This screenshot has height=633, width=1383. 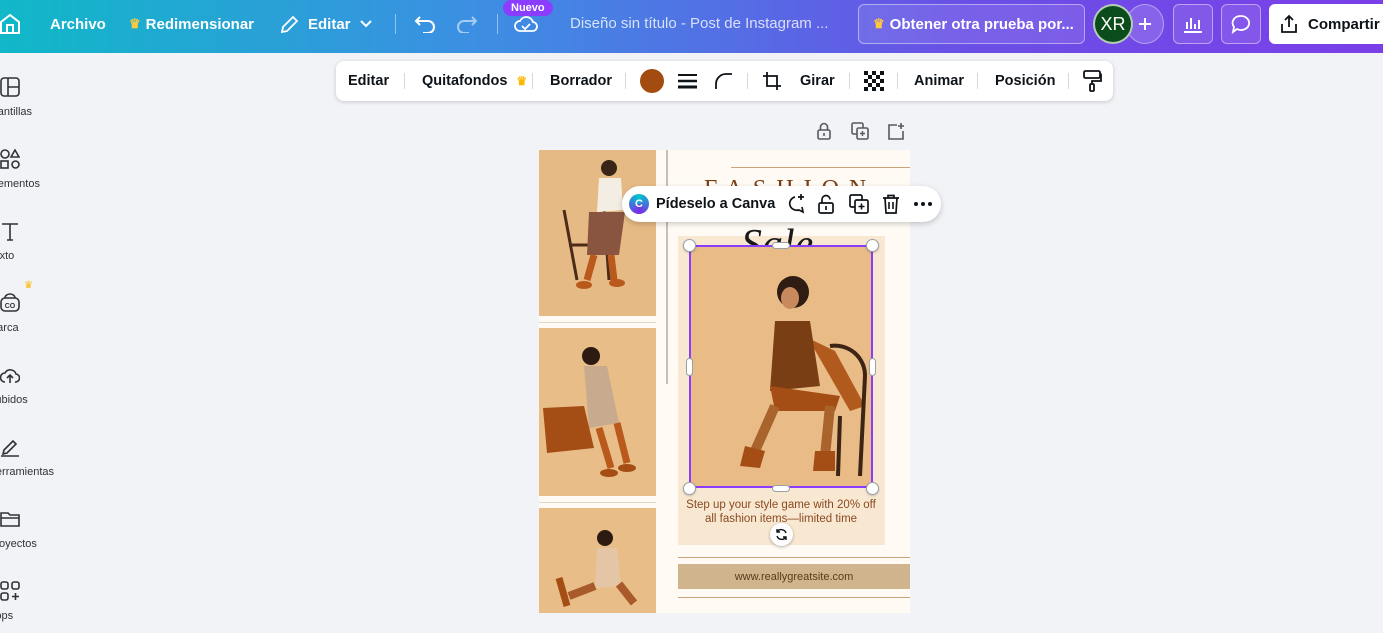 I want to click on resize-handle-bottom, so click(x=781, y=488).